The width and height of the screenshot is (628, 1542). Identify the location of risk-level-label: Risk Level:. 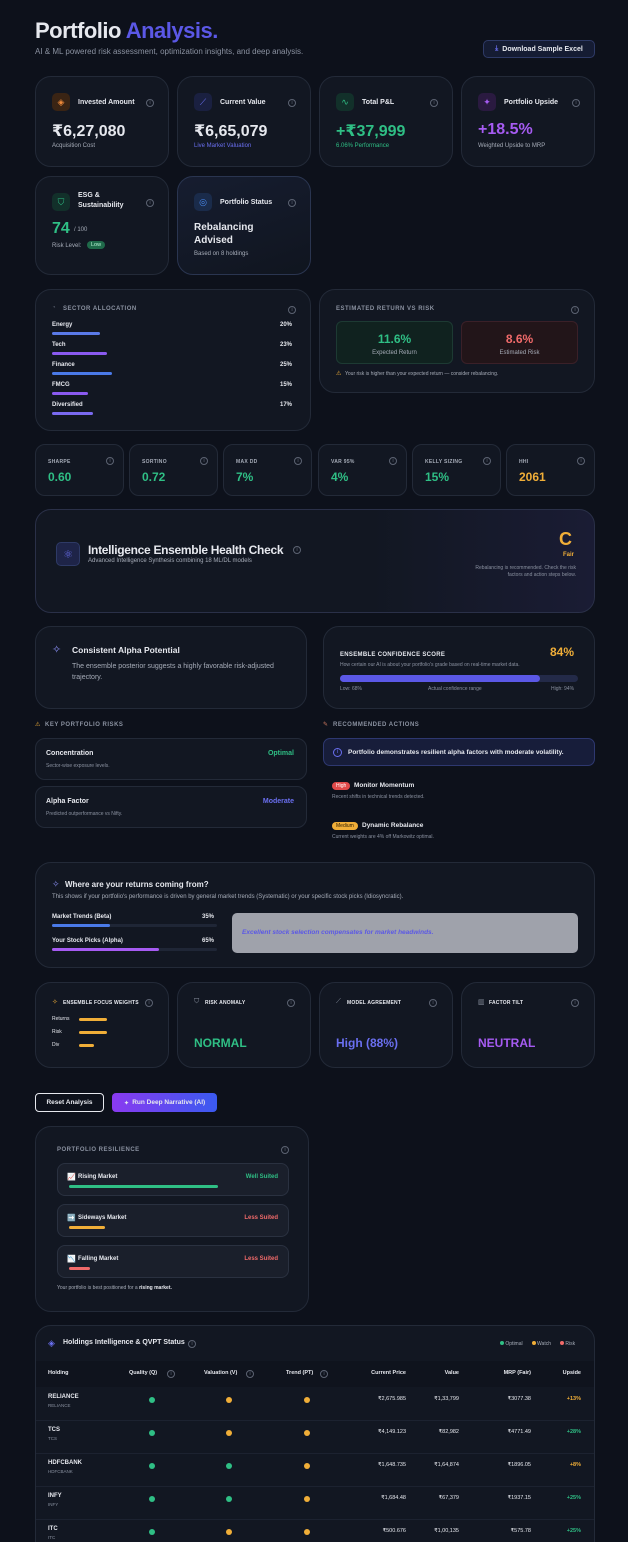
(67, 246).